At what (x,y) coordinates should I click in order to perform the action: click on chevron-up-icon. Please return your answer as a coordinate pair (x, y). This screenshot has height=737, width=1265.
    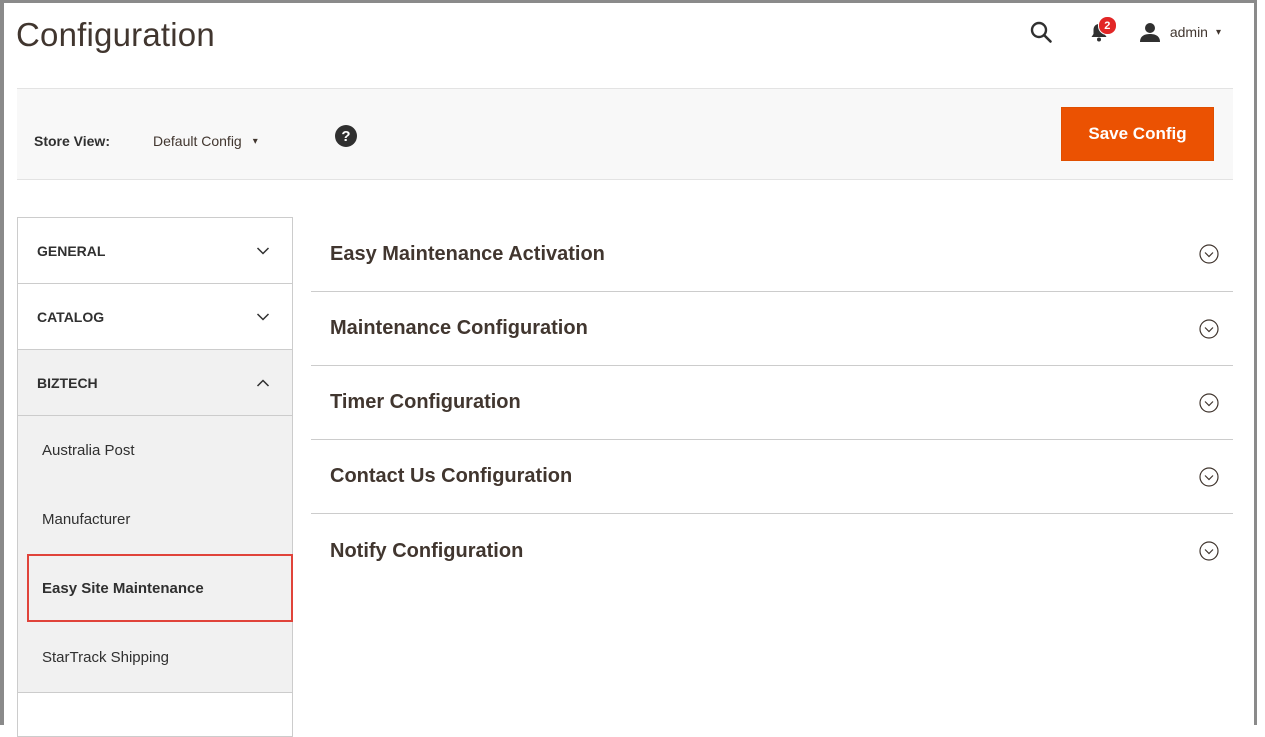
    Looking at the image, I should click on (263, 382).